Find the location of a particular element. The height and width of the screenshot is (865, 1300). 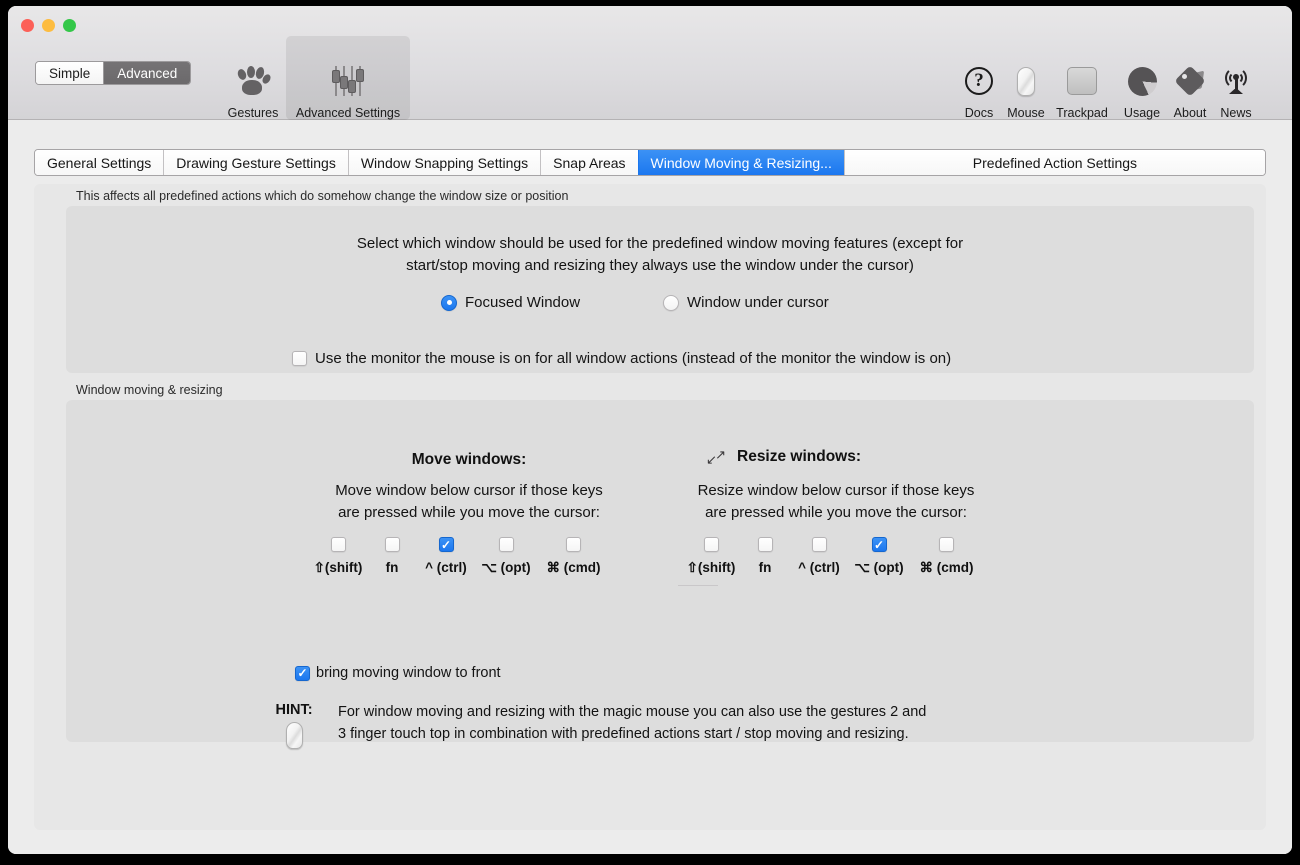

resize-modifier-fn-checkbox is located at coordinates (765, 544).